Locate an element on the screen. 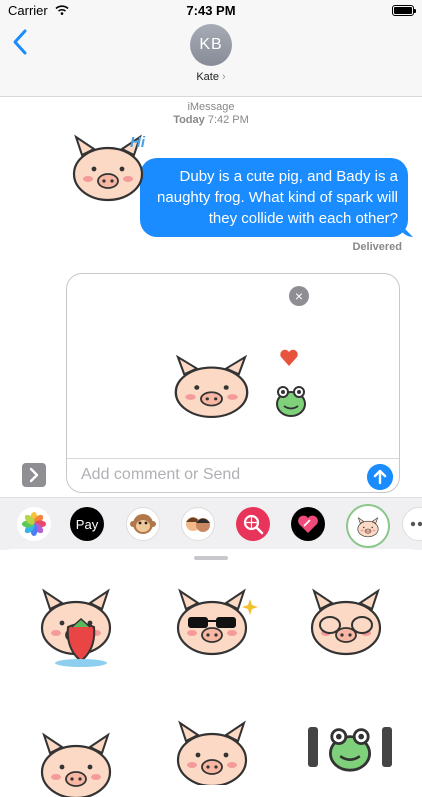  memoji-app-icon is located at coordinates (198, 524).